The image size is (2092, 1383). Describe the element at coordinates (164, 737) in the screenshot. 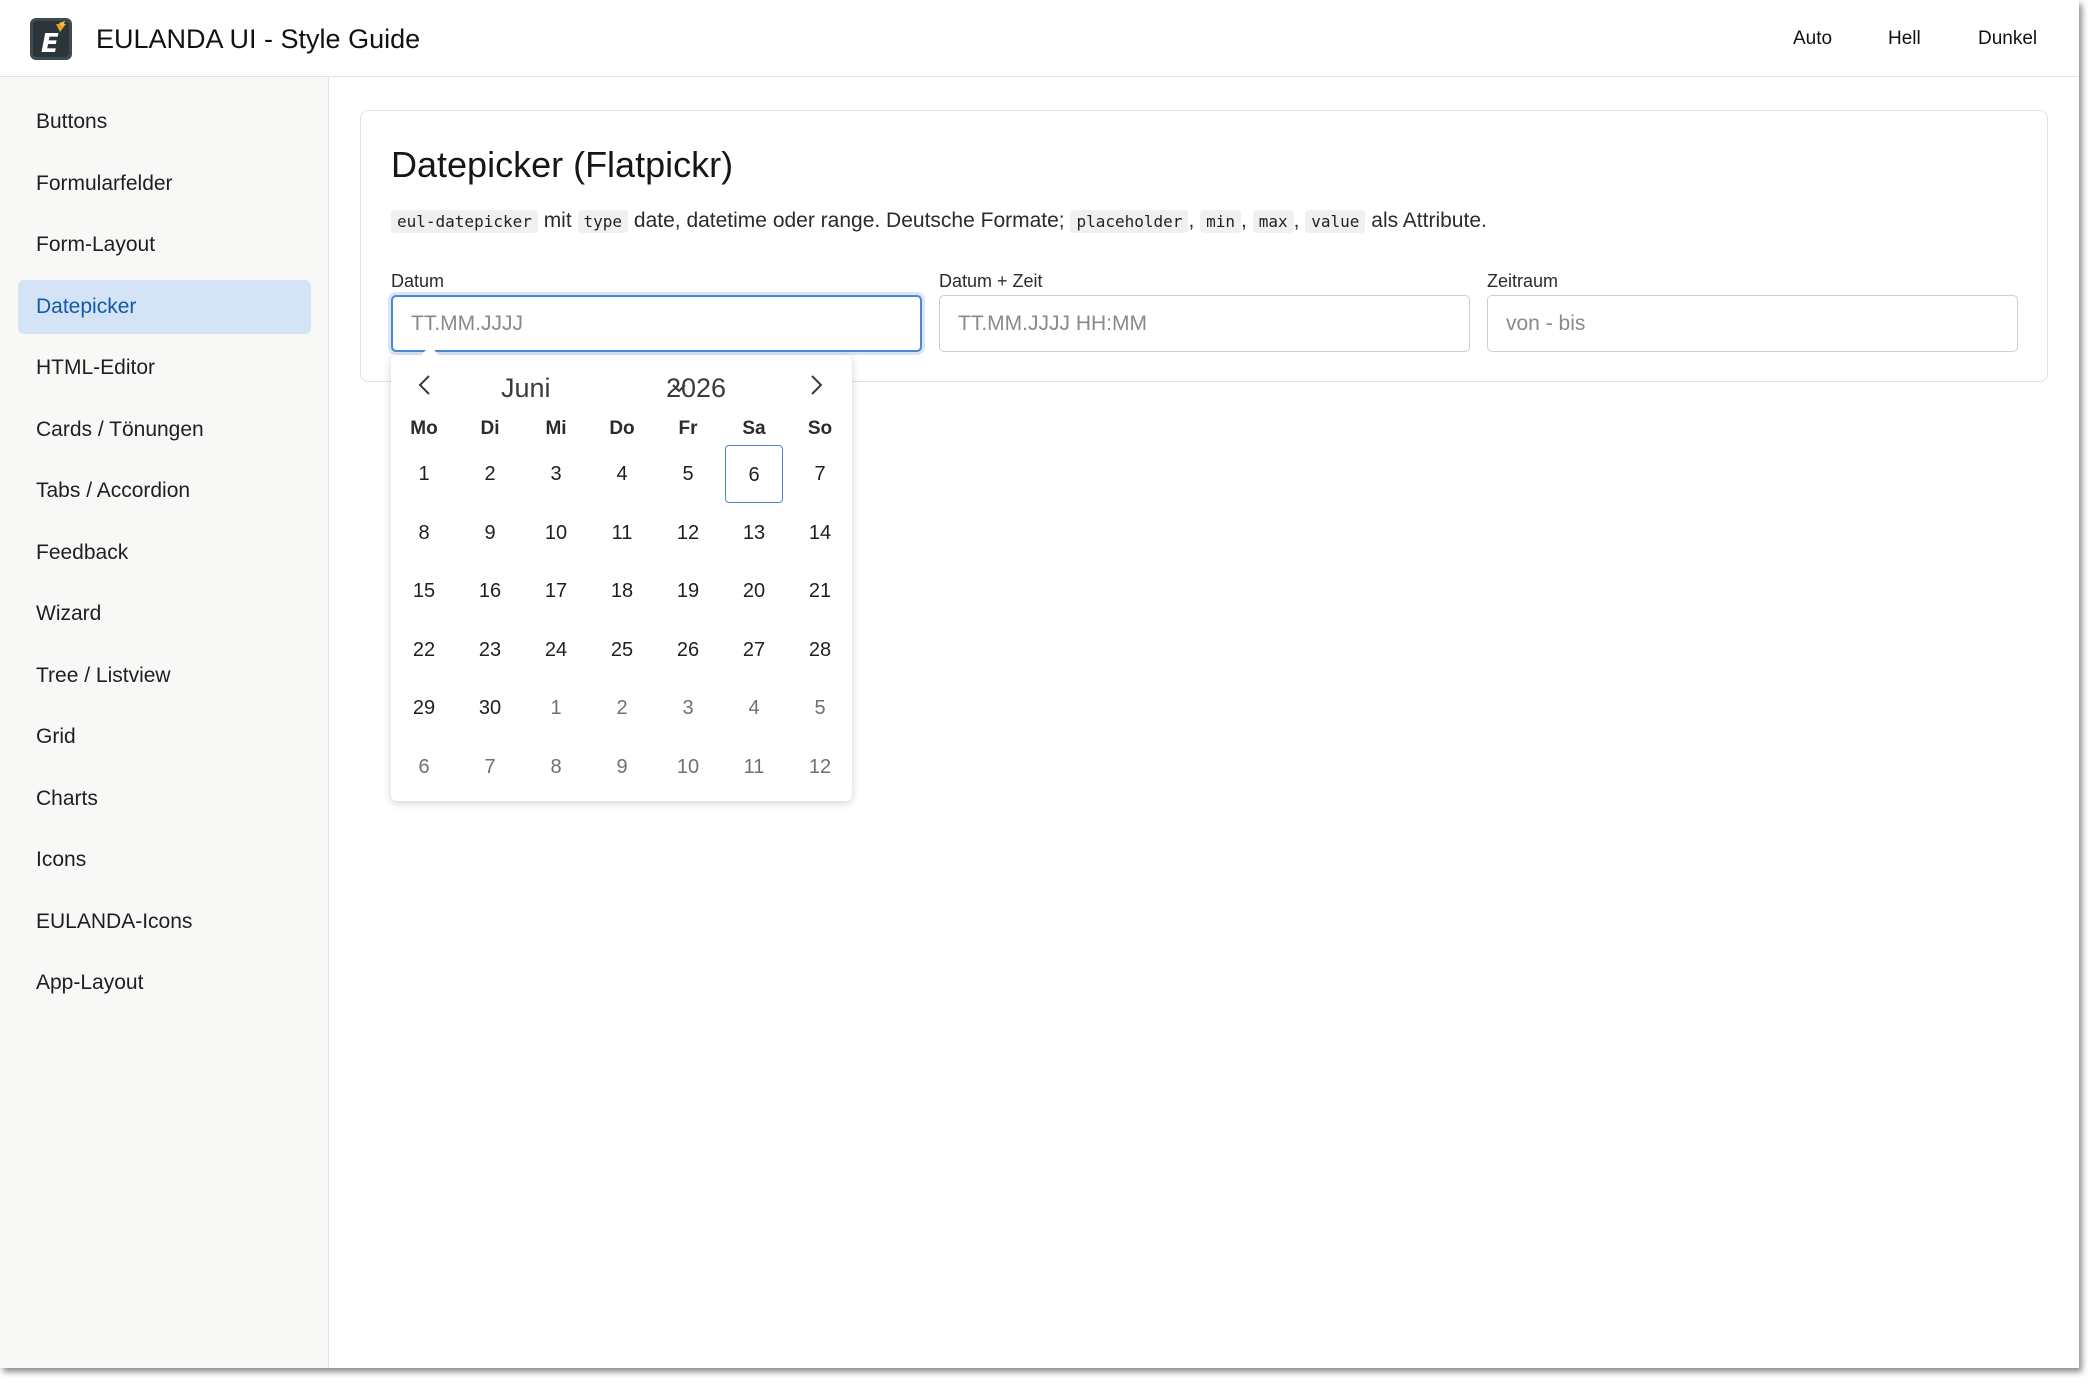

I see `sidebar-item-grid: Grid` at that location.